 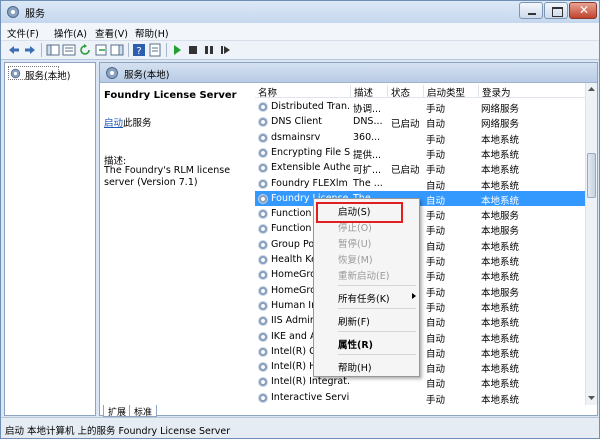 I want to click on submenu-arrow-icon, so click(x=414, y=296).